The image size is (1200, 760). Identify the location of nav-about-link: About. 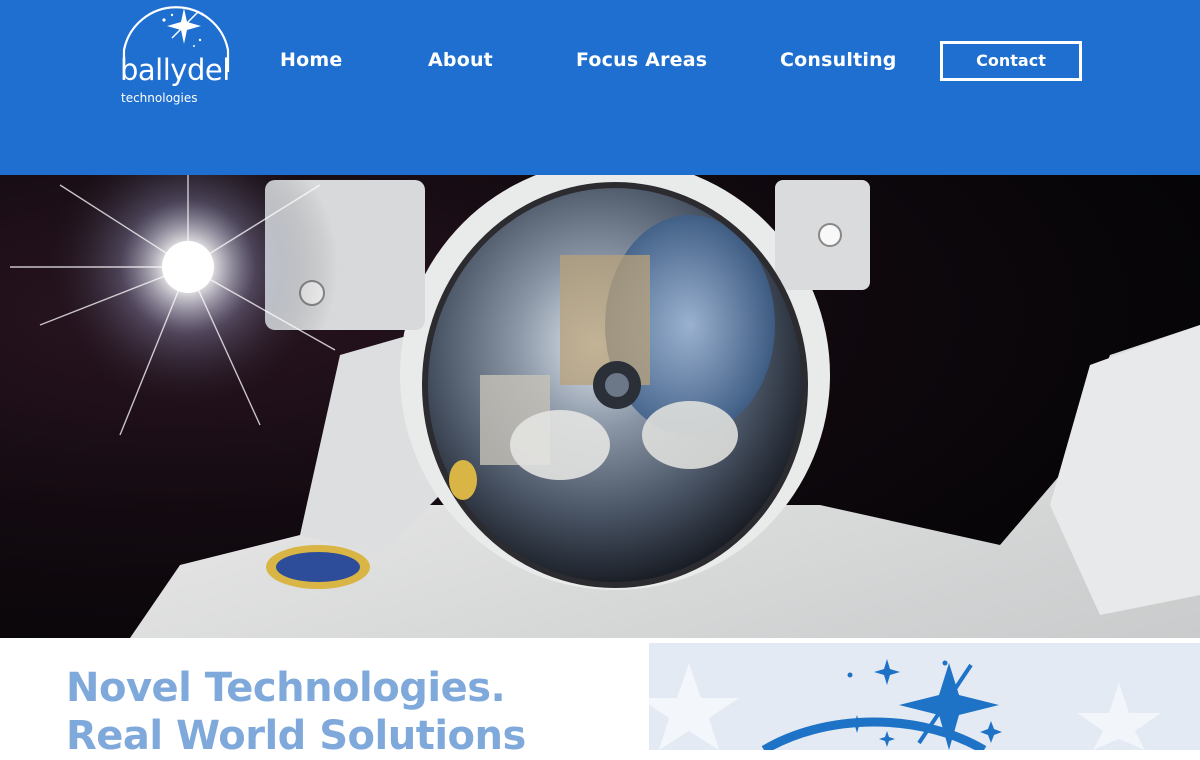
(460, 60).